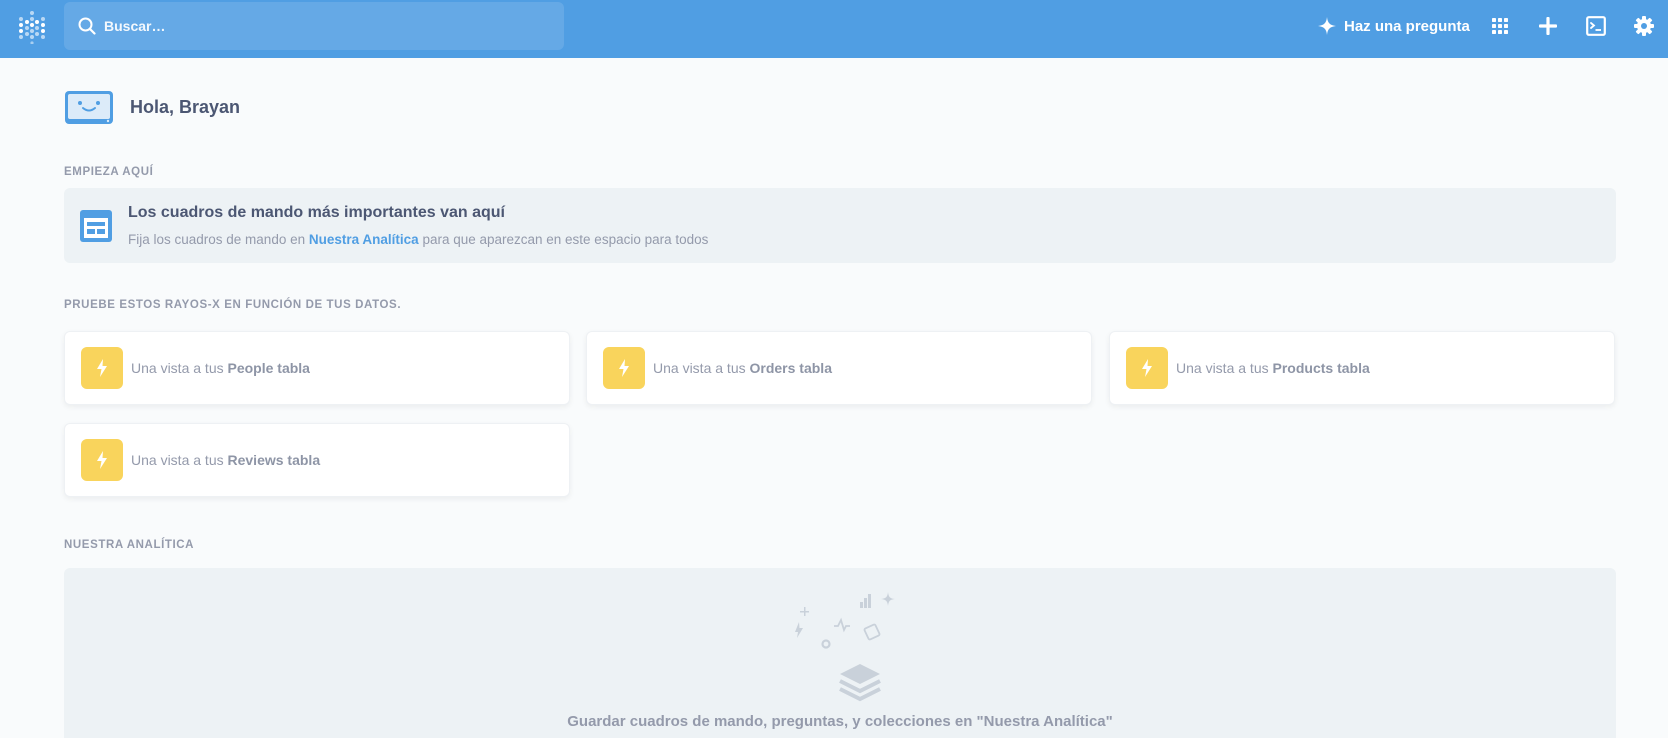 This screenshot has width=1668, height=738. I want to click on pin-desc-text-before: Fija los cuadros de mando en, so click(217, 239).